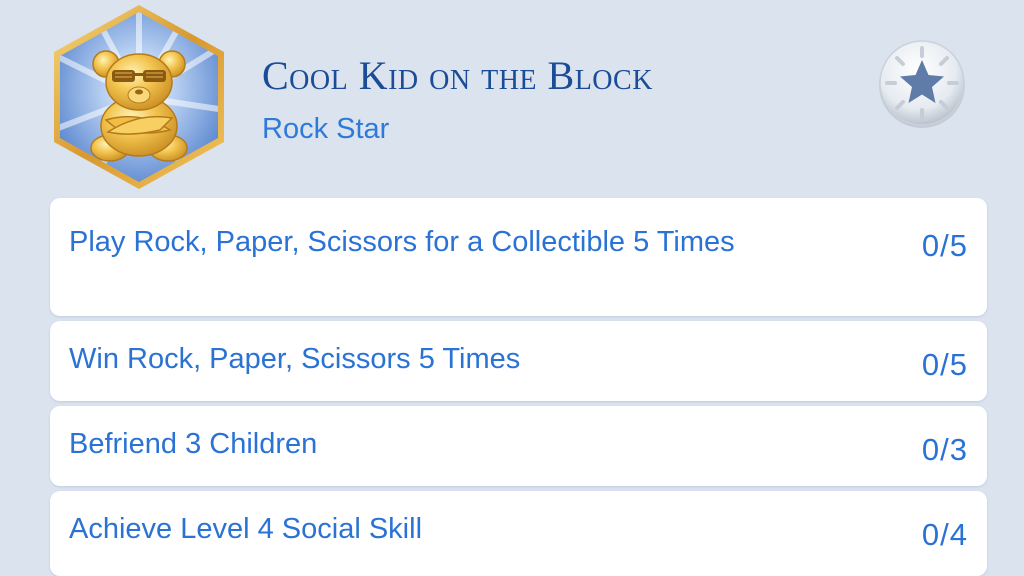  Describe the element at coordinates (944, 534) in the screenshot. I see `goal-progress: 0/4` at that location.